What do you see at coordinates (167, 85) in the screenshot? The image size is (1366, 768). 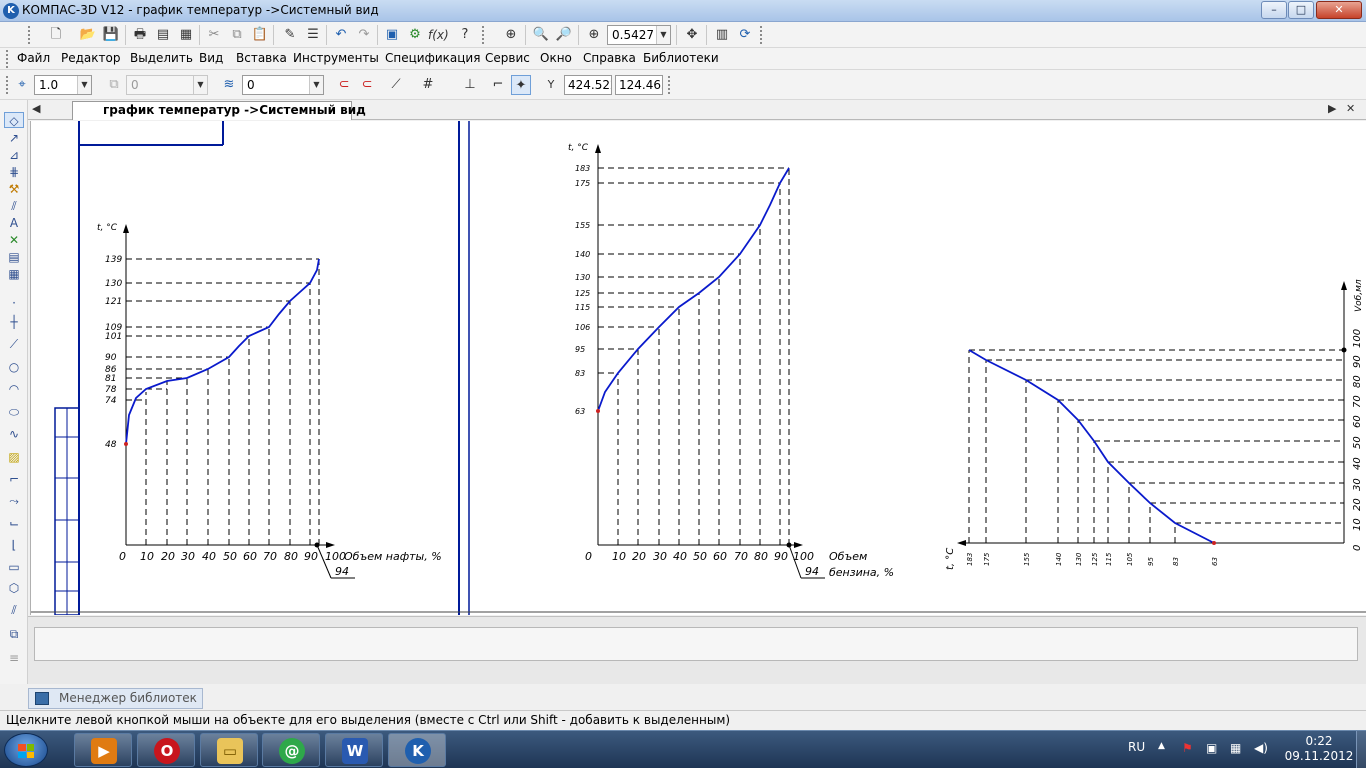 I see `layer-combo: 0 ▼` at bounding box center [167, 85].